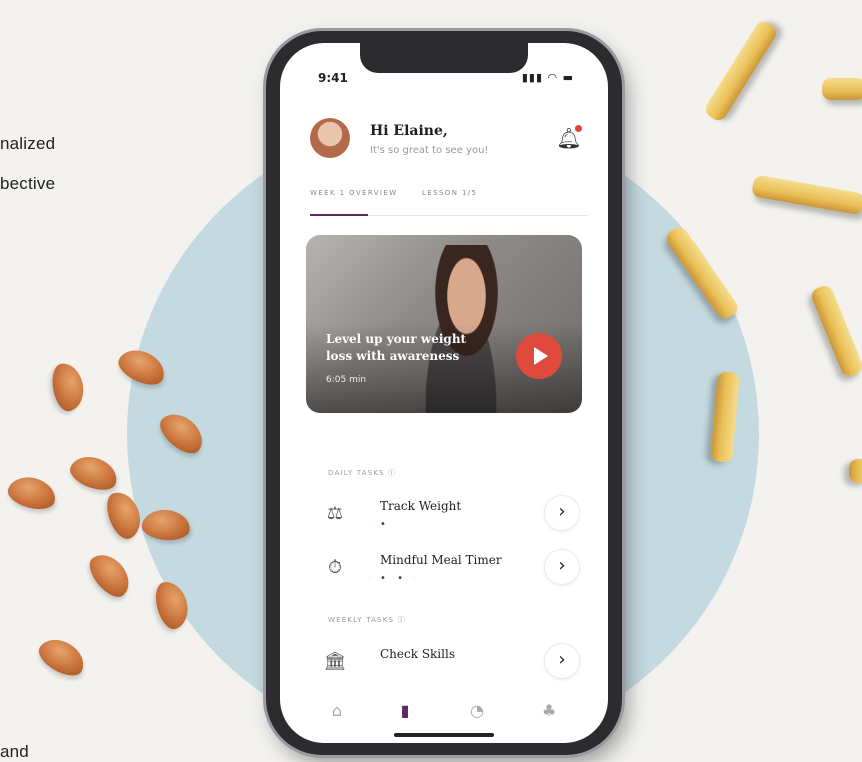  What do you see at coordinates (444, 715) in the screenshot?
I see `bottom-nav: ⌂ ▮ ◔ ♣` at bounding box center [444, 715].